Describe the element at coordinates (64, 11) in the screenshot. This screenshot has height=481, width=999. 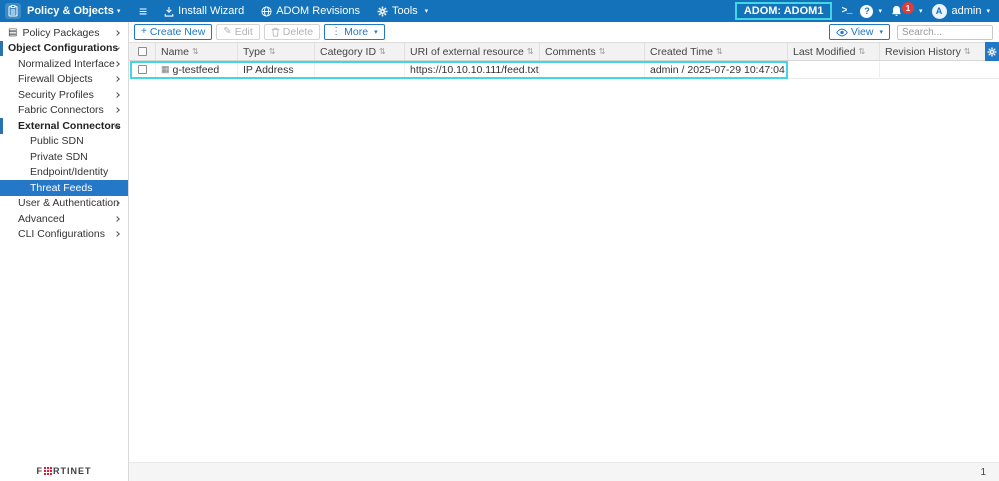
I see `app-switcher: Policy & Objects ▾` at that location.